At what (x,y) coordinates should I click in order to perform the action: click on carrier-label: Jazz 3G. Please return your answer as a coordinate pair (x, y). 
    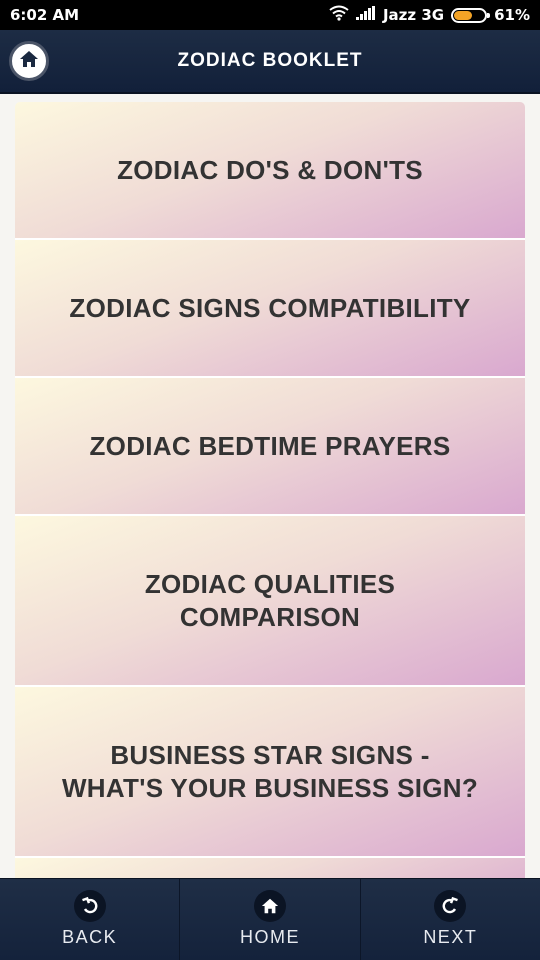
    Looking at the image, I should click on (413, 15).